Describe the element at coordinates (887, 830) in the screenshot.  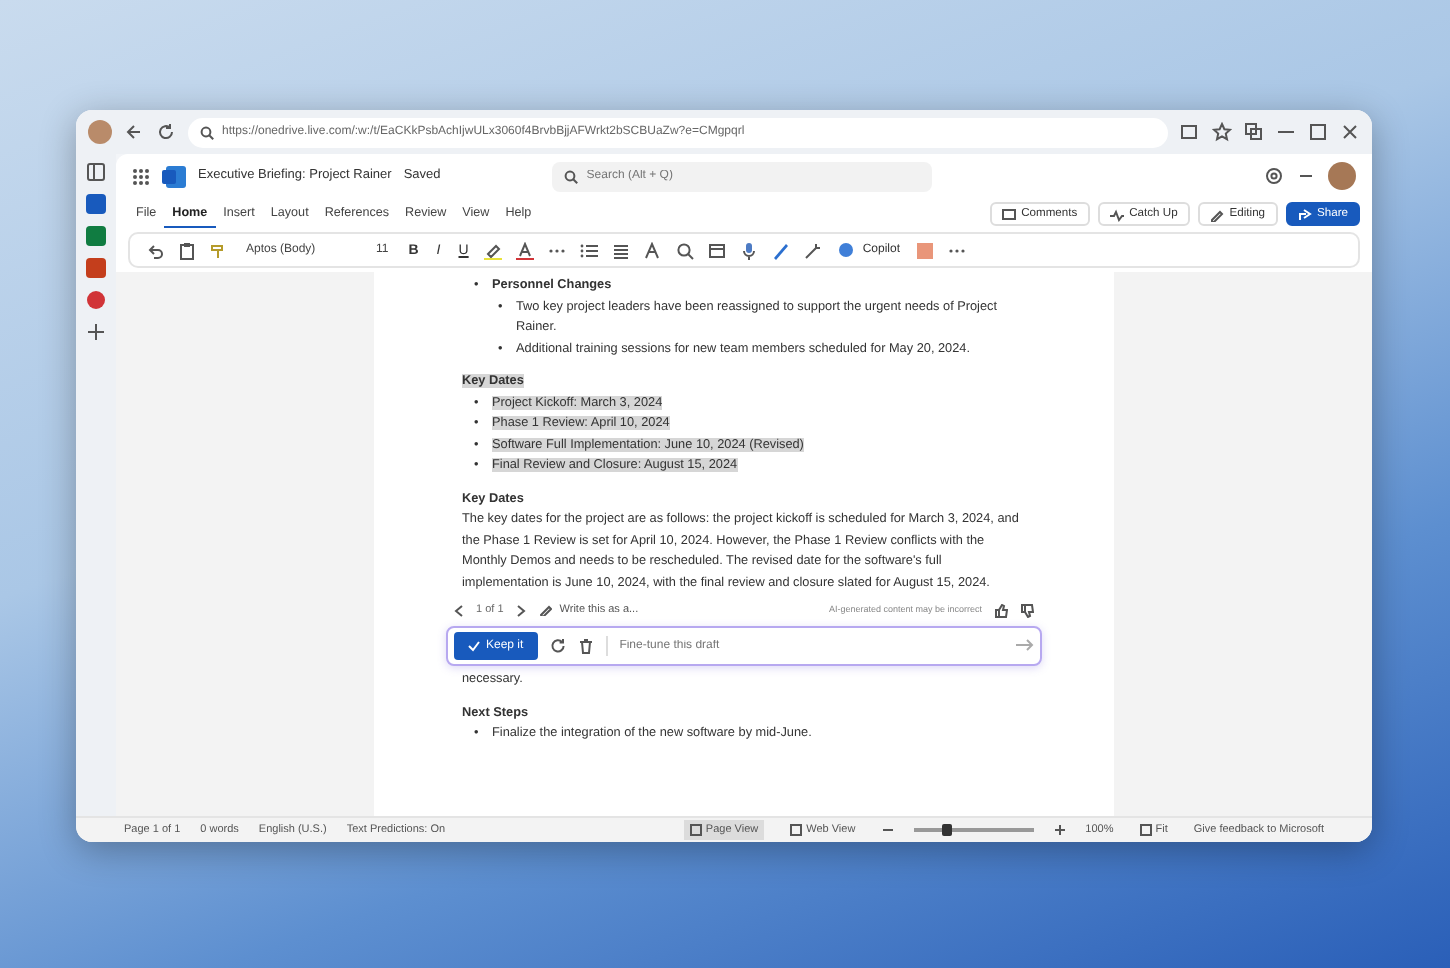
I see `zoom-out-icon` at that location.